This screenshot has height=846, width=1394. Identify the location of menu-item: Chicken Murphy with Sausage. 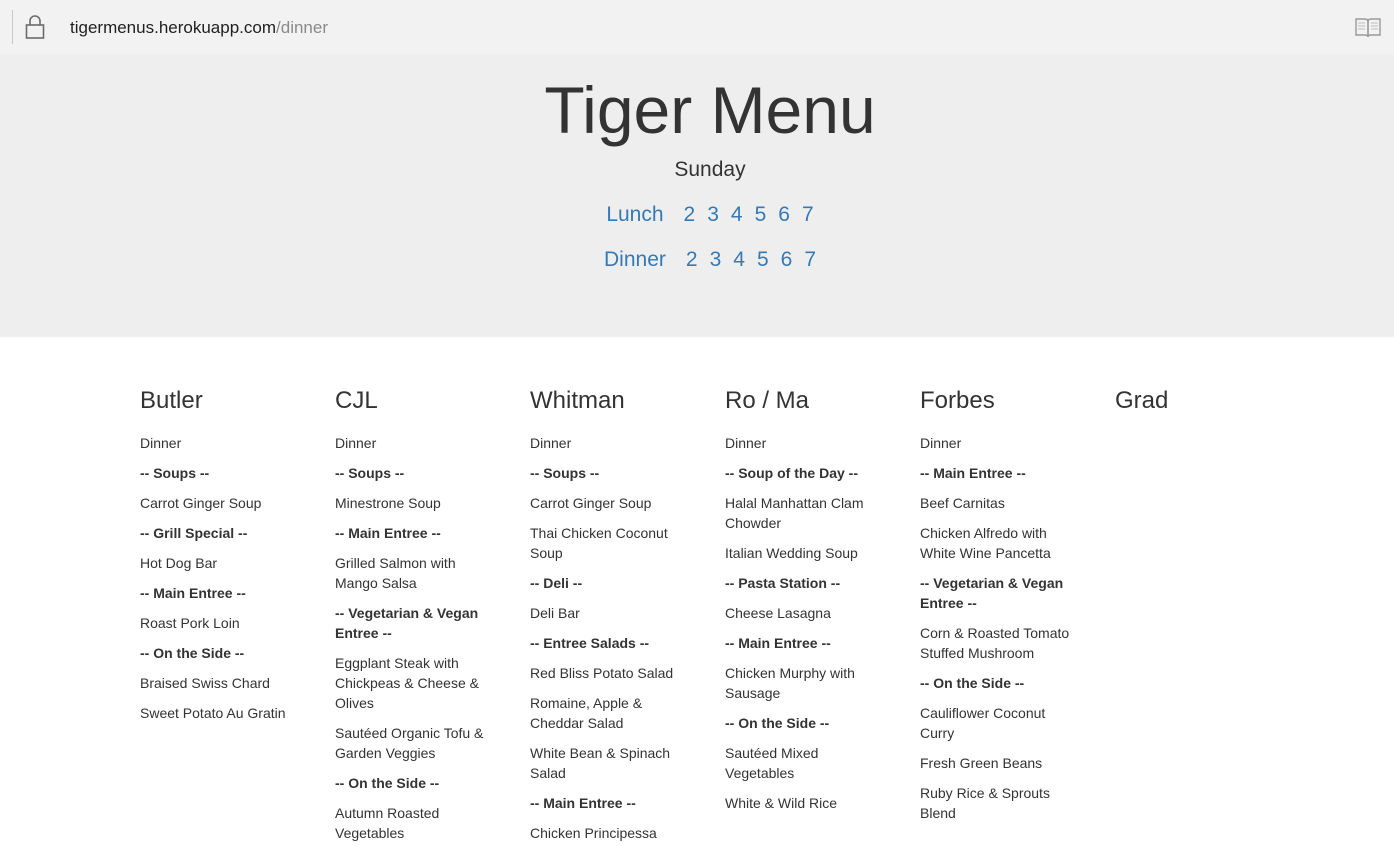
(790, 683).